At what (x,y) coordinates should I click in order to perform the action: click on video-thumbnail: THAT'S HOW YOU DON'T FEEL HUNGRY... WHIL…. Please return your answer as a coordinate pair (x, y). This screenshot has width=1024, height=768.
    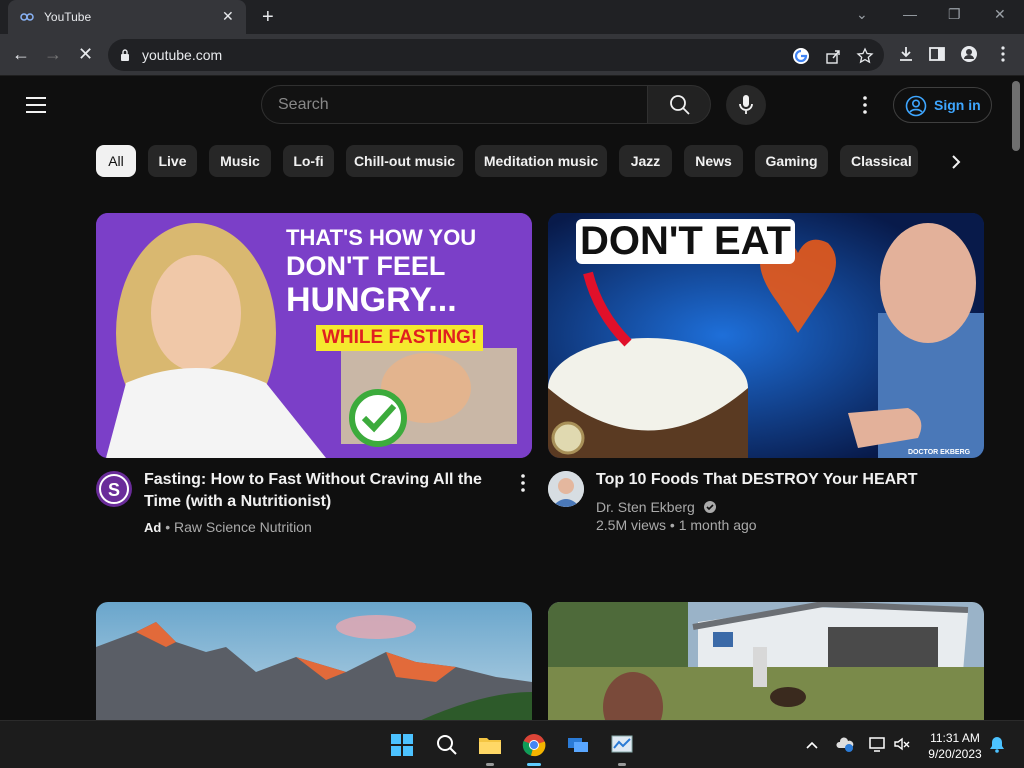
    Looking at the image, I should click on (314, 335).